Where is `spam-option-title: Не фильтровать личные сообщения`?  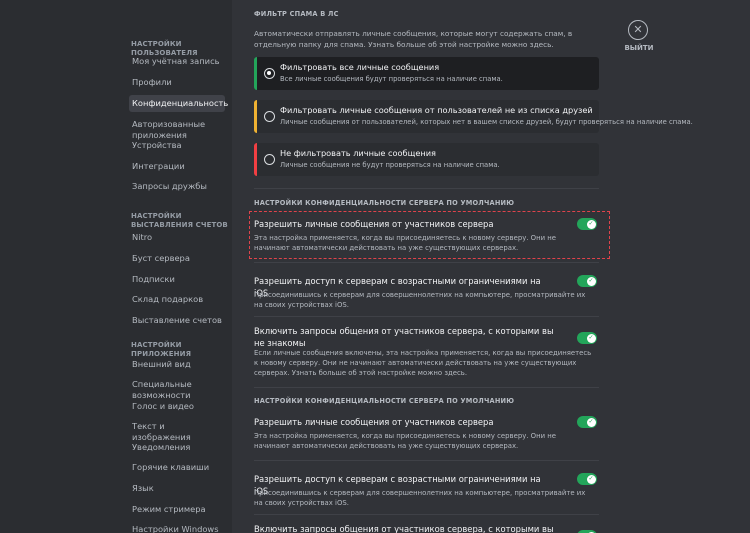 spam-option-title: Не фильтровать личные сообщения is located at coordinates (358, 153).